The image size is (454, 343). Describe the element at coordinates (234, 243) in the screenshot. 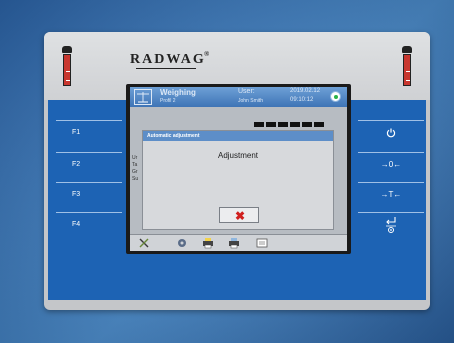

I see `database-icon` at that location.